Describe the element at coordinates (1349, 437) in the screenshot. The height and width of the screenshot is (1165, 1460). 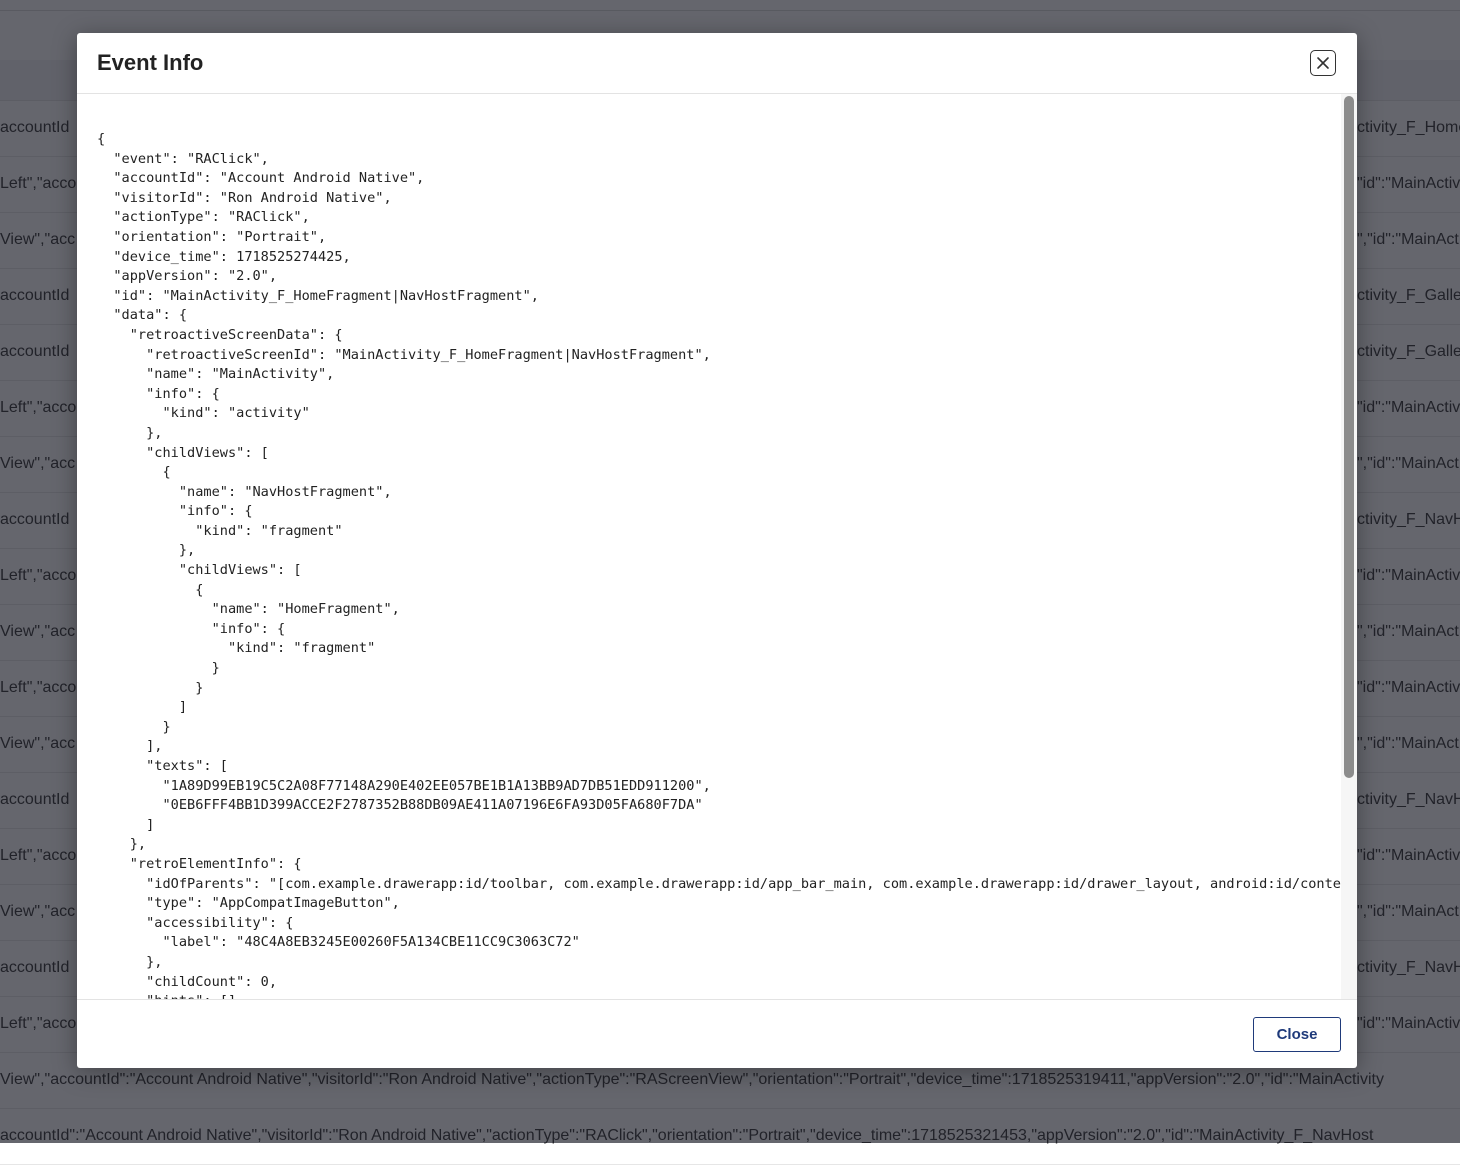
I see `scrollbar-thumb` at that location.